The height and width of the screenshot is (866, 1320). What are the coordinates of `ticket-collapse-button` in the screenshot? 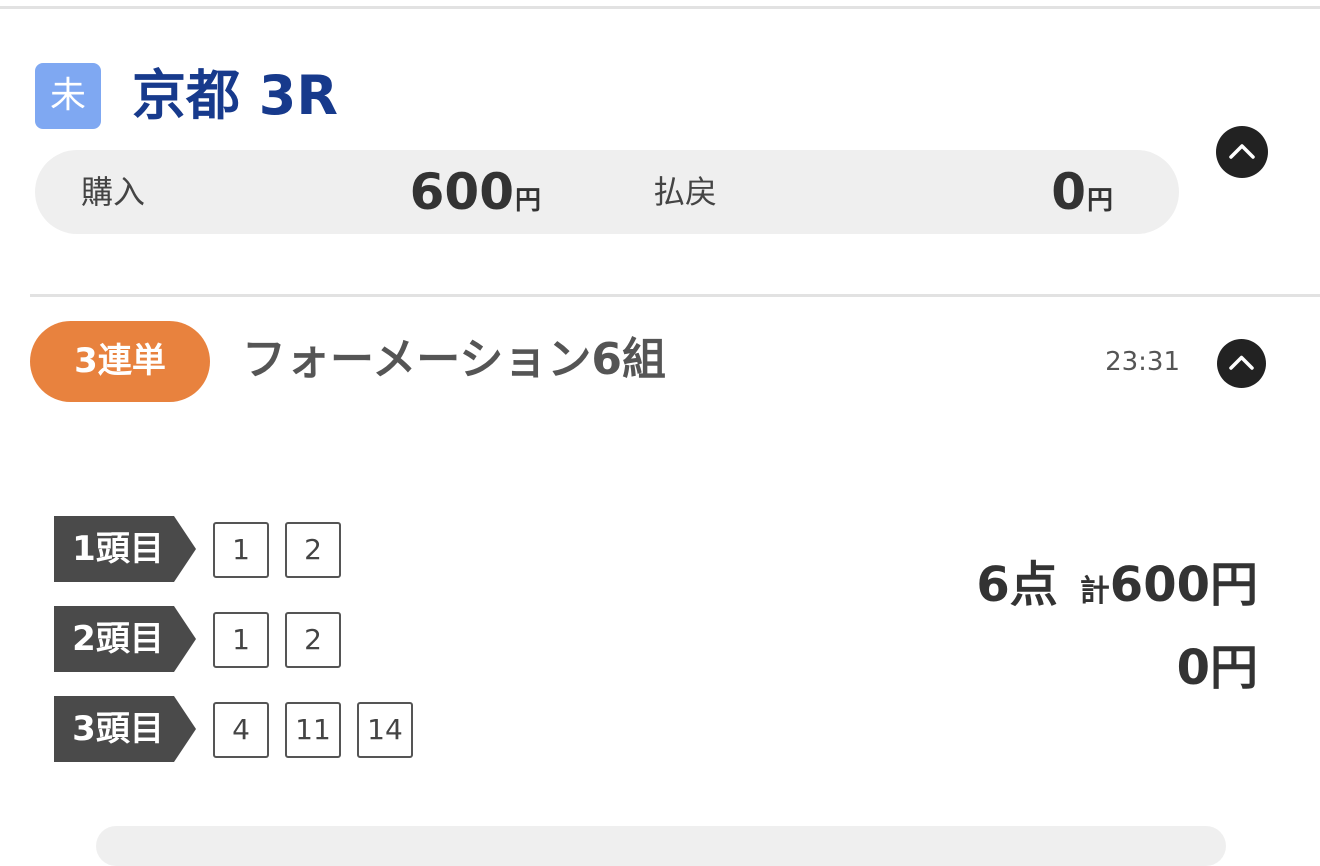 It's located at (1241, 363).